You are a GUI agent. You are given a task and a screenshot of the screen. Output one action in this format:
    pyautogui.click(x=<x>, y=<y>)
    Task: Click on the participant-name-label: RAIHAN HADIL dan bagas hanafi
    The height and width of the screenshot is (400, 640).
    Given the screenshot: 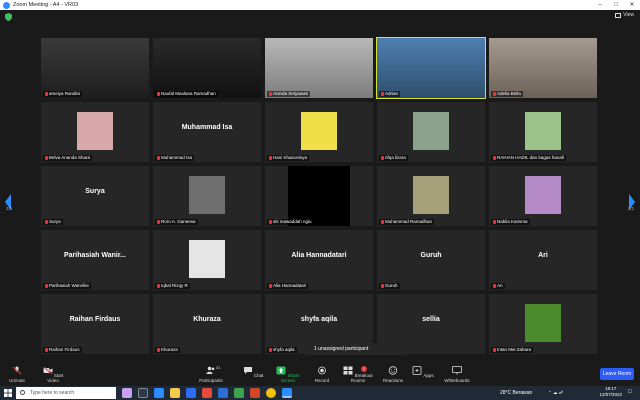 What is the action you would take?
    pyautogui.click(x=529, y=158)
    